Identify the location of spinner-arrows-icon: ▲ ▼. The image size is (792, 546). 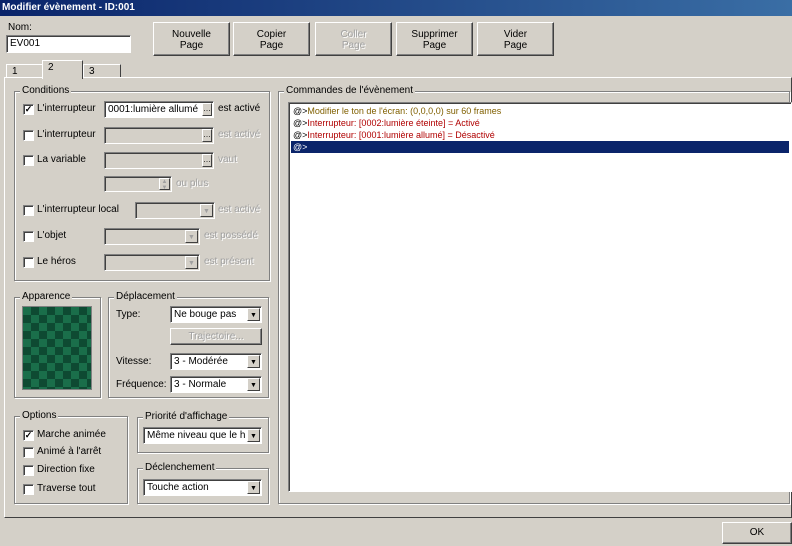
(164, 184).